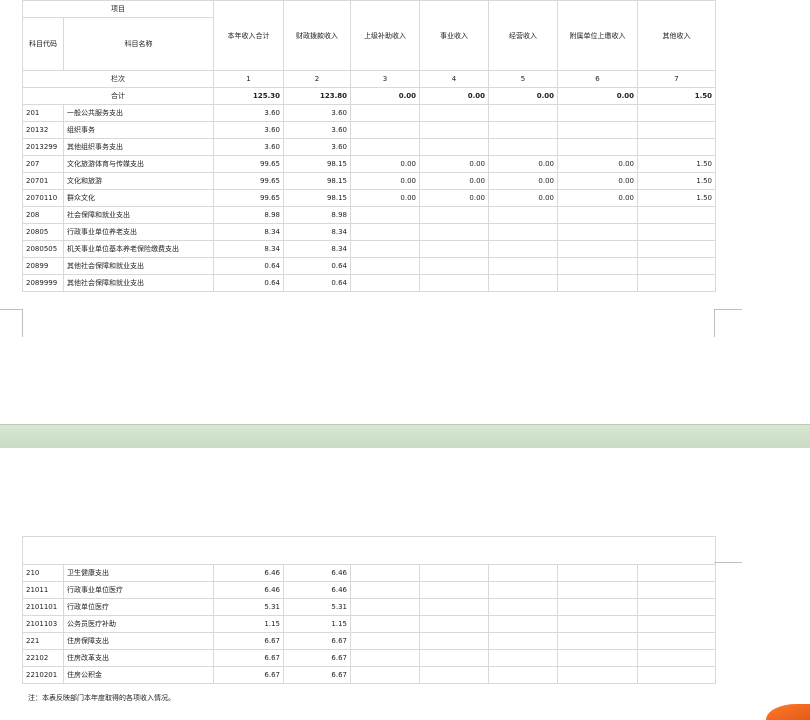 The width and height of the screenshot is (810, 720). Describe the element at coordinates (369, 607) in the screenshot. I see `table-row: 2101101 行政单位医疗 5.31 5.31` at that location.